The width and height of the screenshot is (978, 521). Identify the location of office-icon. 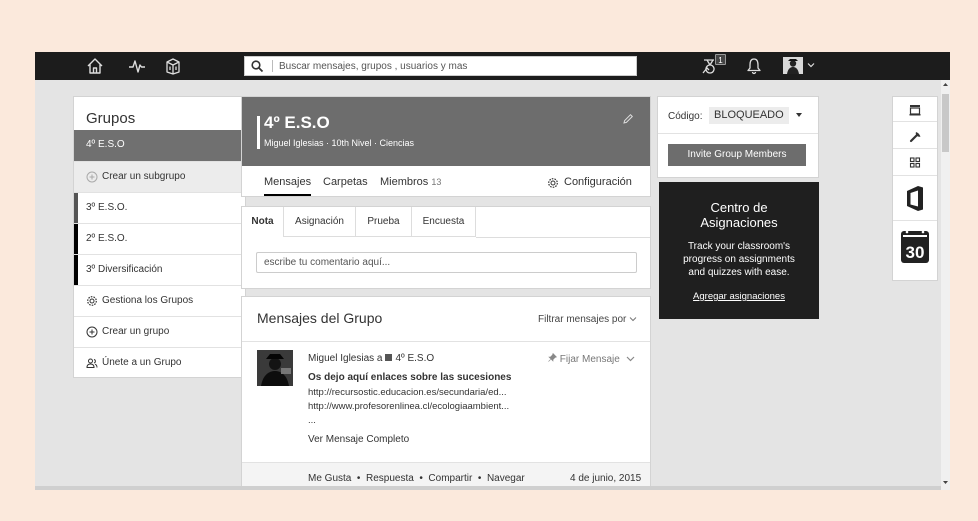
(915, 198).